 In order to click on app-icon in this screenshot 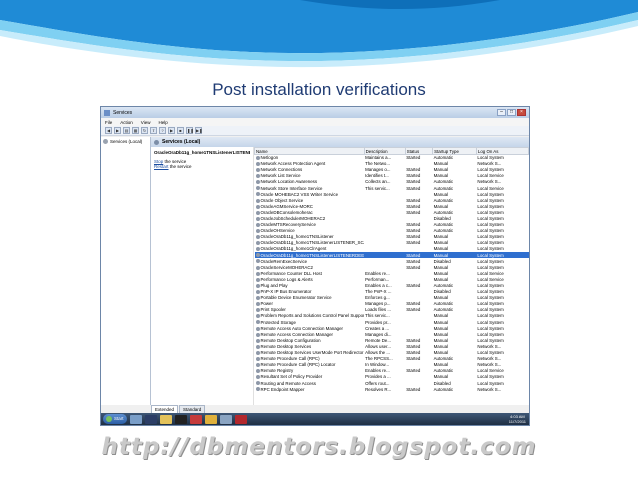, I will do `click(240, 419)`.